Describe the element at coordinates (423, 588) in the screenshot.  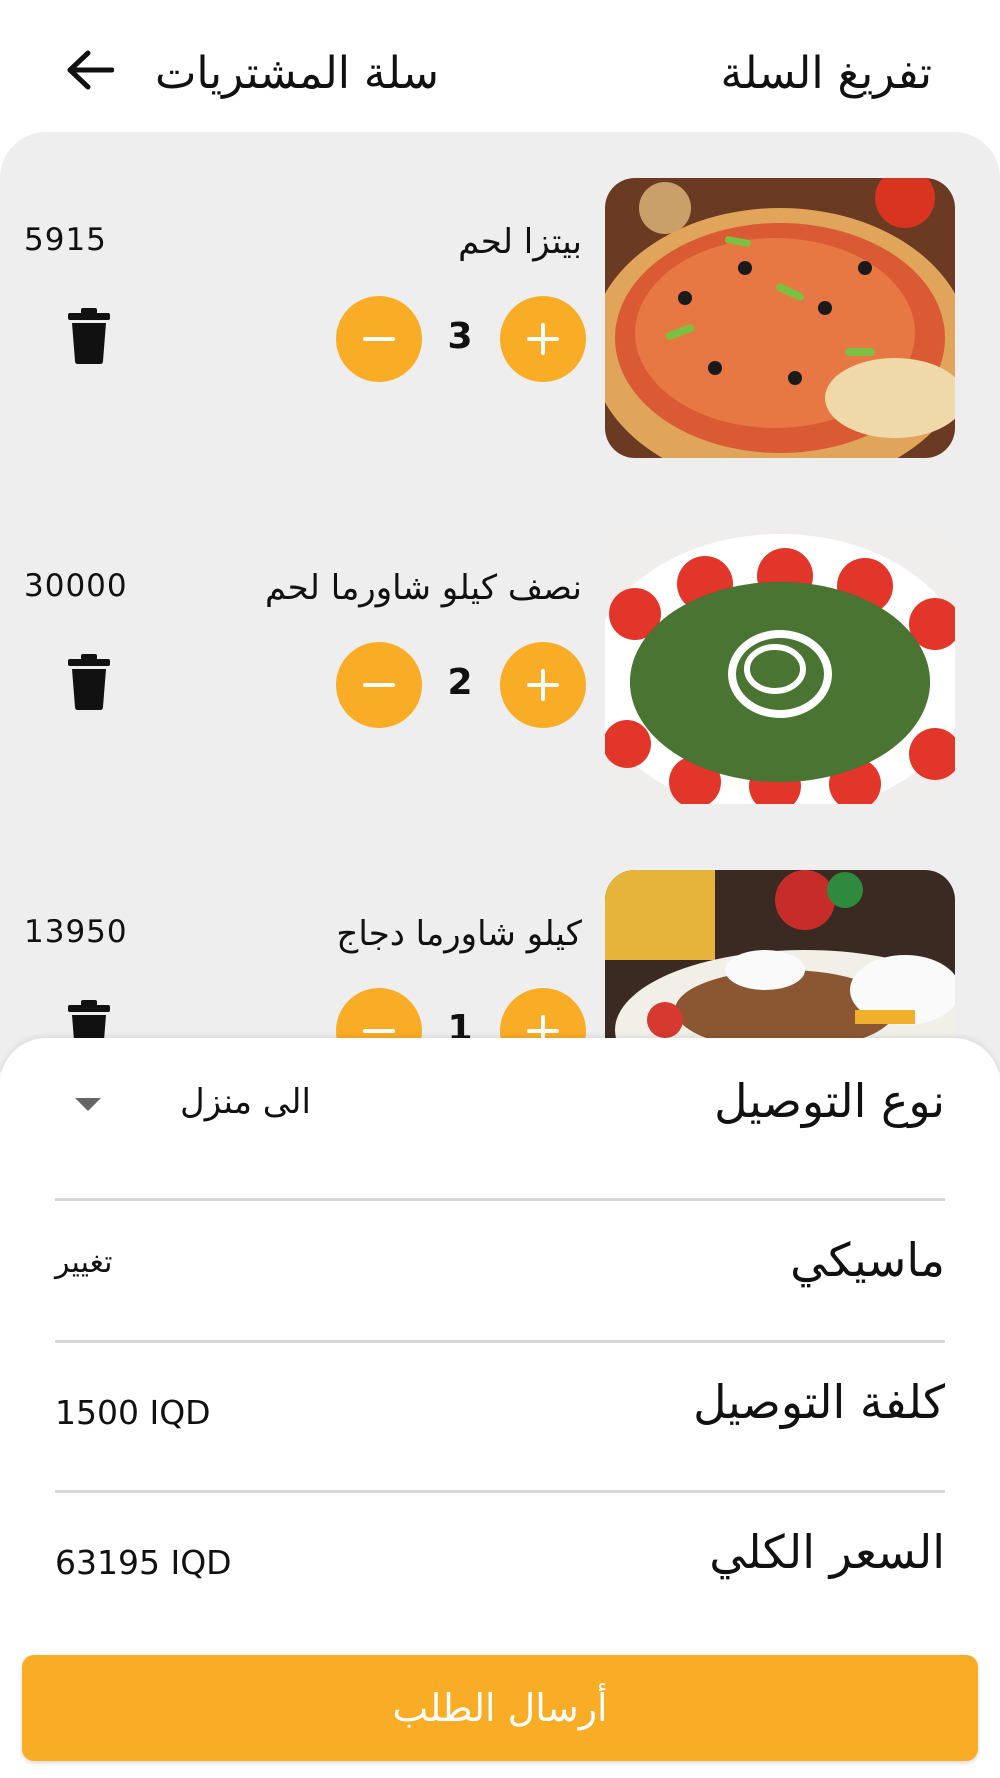
I see `item-name: نصف كيلو شاورما لحم` at that location.